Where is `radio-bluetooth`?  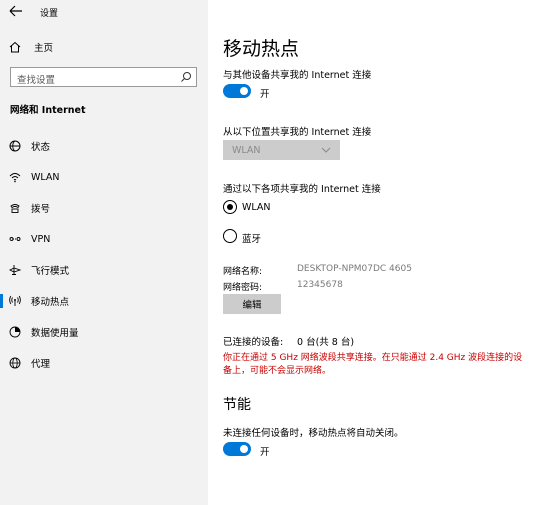 radio-bluetooth is located at coordinates (230, 236).